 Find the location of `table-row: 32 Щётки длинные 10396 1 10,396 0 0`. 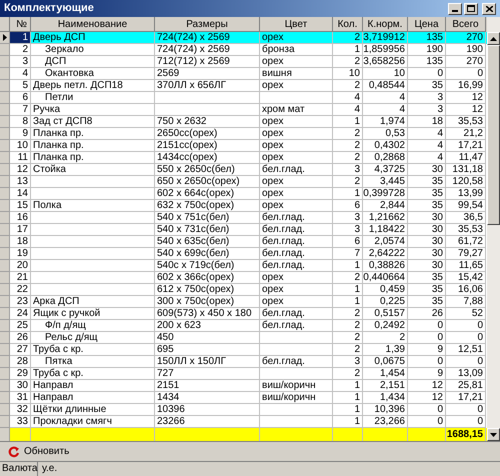

table-row: 32 Щётки длинные 10396 1 10,396 0 0 is located at coordinates (243, 410).